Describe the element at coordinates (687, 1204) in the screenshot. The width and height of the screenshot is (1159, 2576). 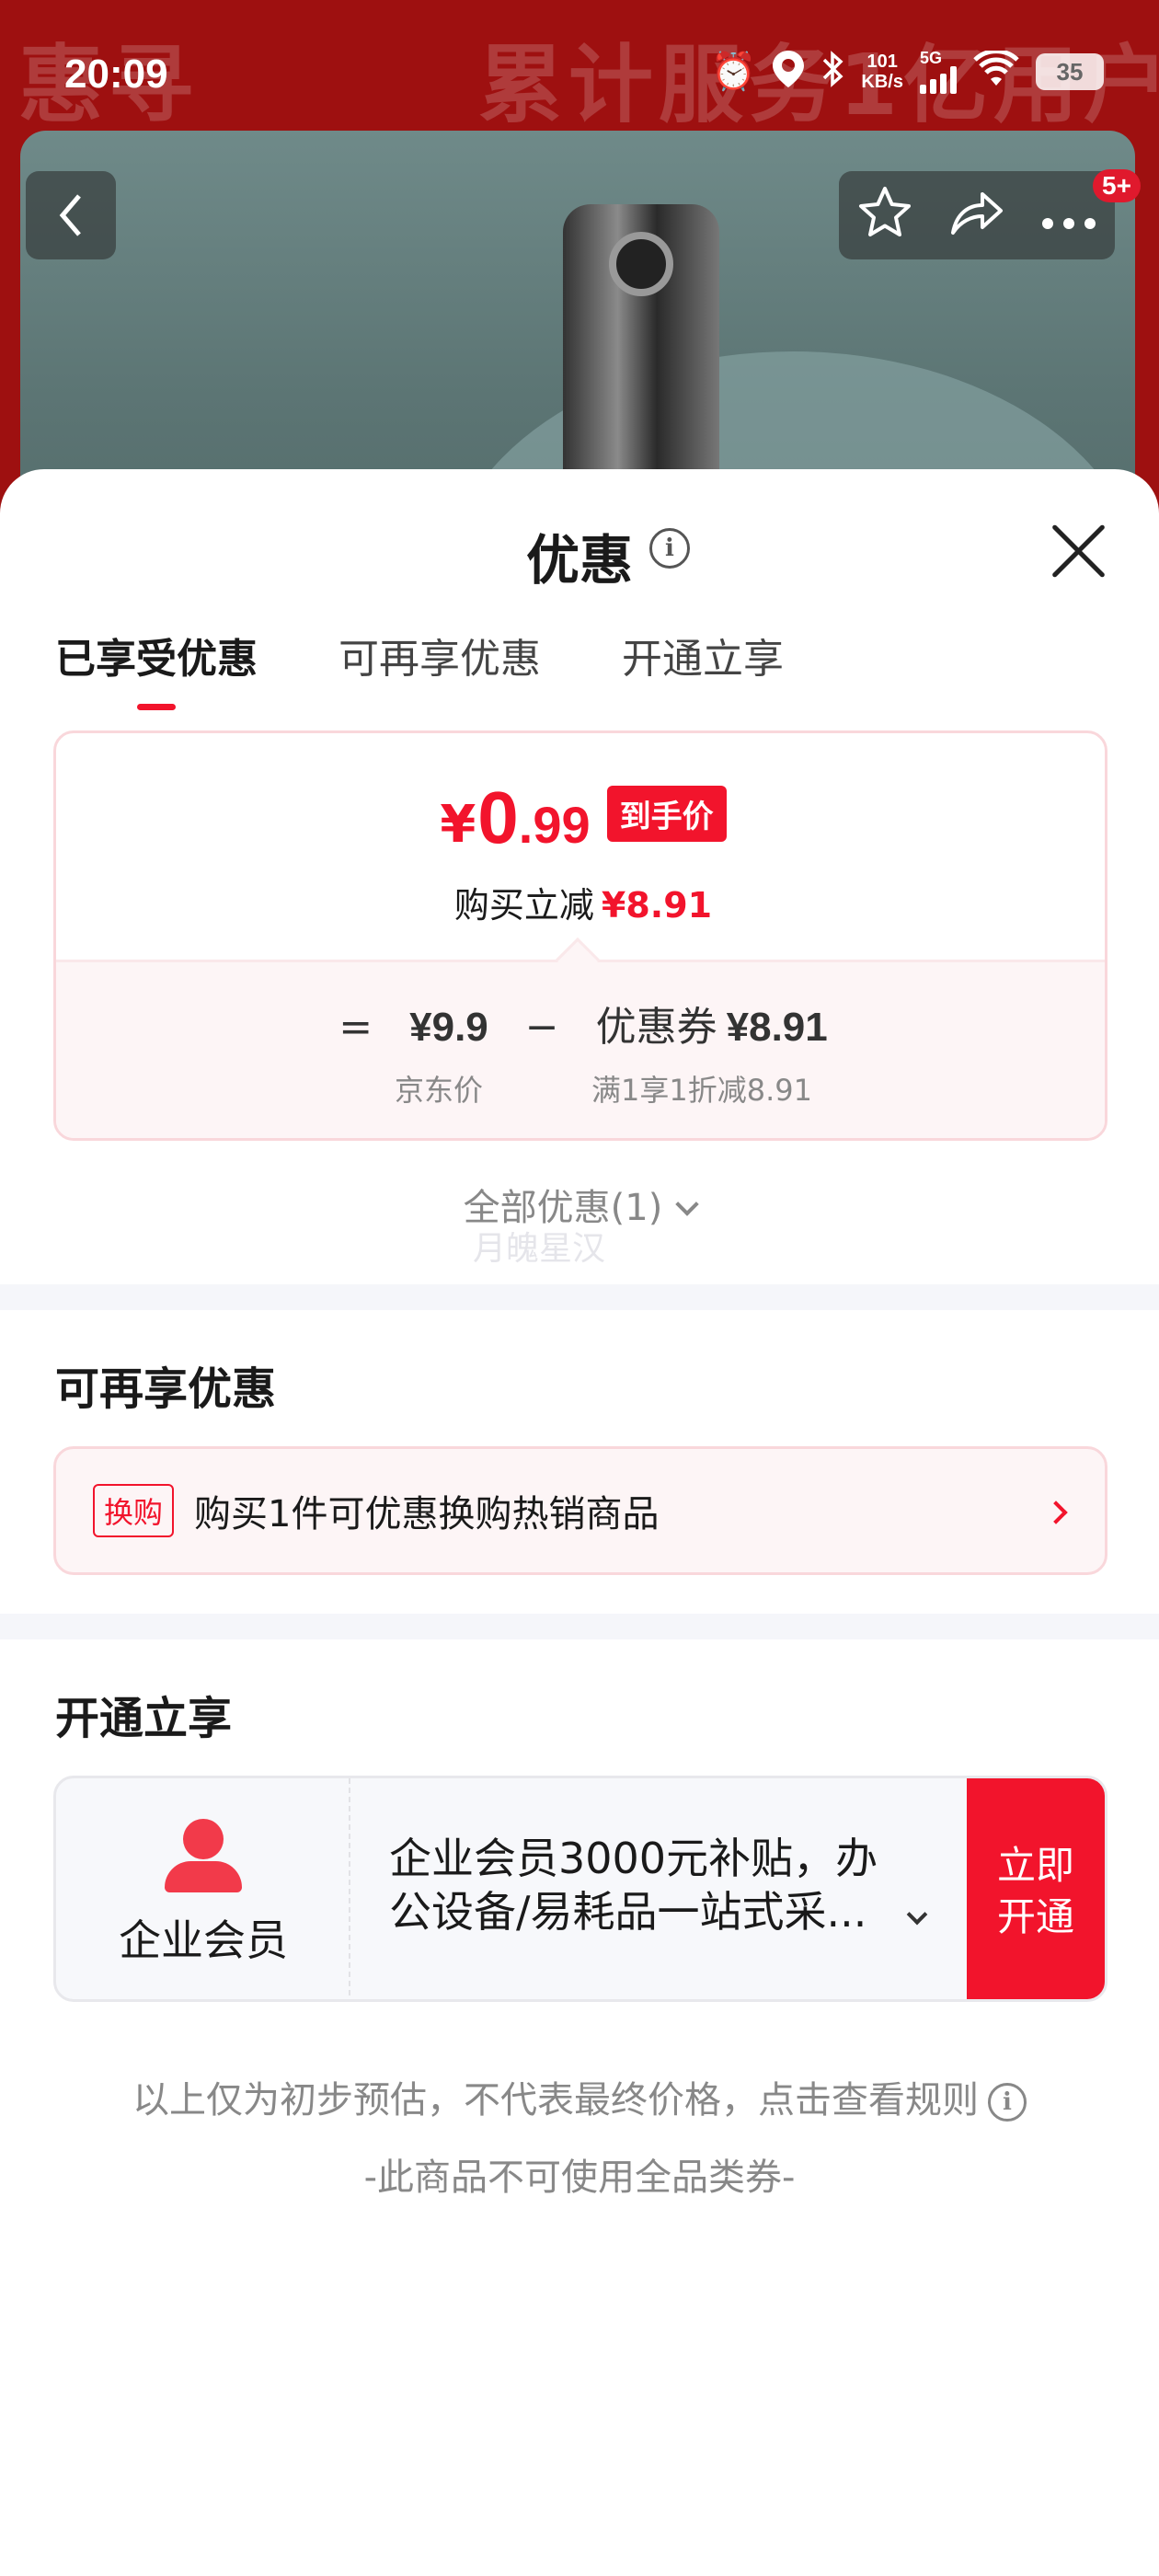
I see `chevron-down-icon` at that location.